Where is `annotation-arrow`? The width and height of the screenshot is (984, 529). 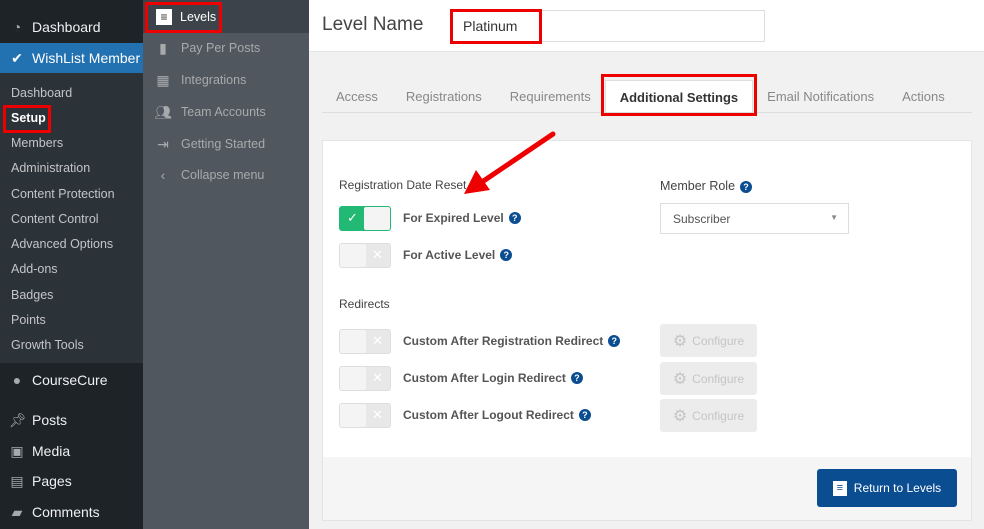 annotation-arrow is located at coordinates (510, 162).